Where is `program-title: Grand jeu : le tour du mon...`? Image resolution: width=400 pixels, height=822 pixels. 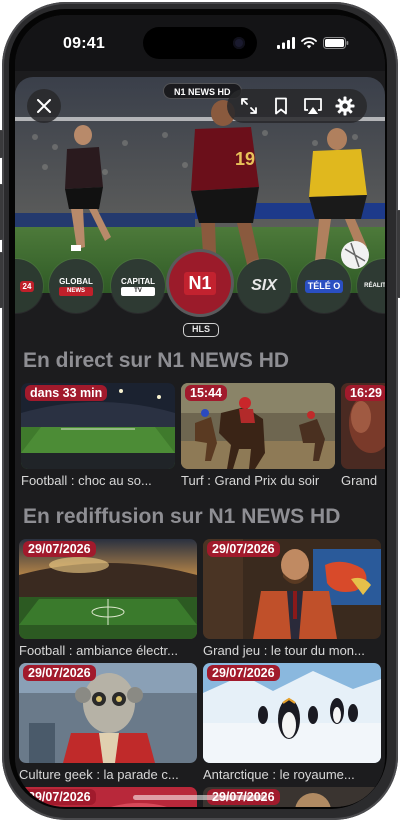 program-title: Grand jeu : le tour du mon... is located at coordinates (284, 650).